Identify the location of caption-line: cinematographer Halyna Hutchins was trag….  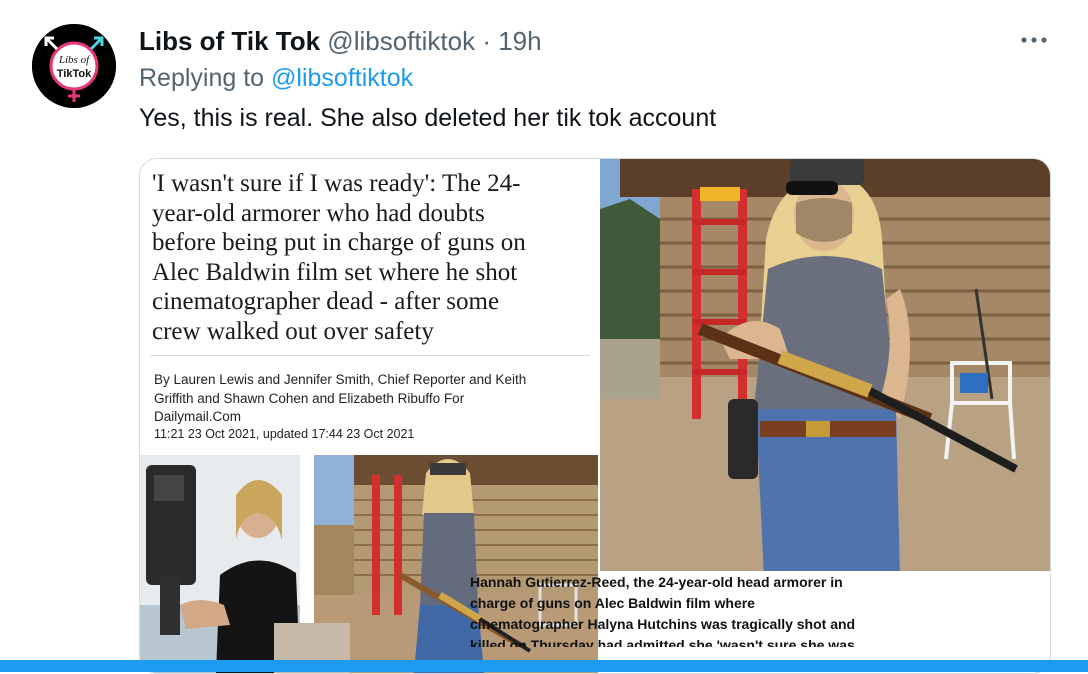
(663, 624).